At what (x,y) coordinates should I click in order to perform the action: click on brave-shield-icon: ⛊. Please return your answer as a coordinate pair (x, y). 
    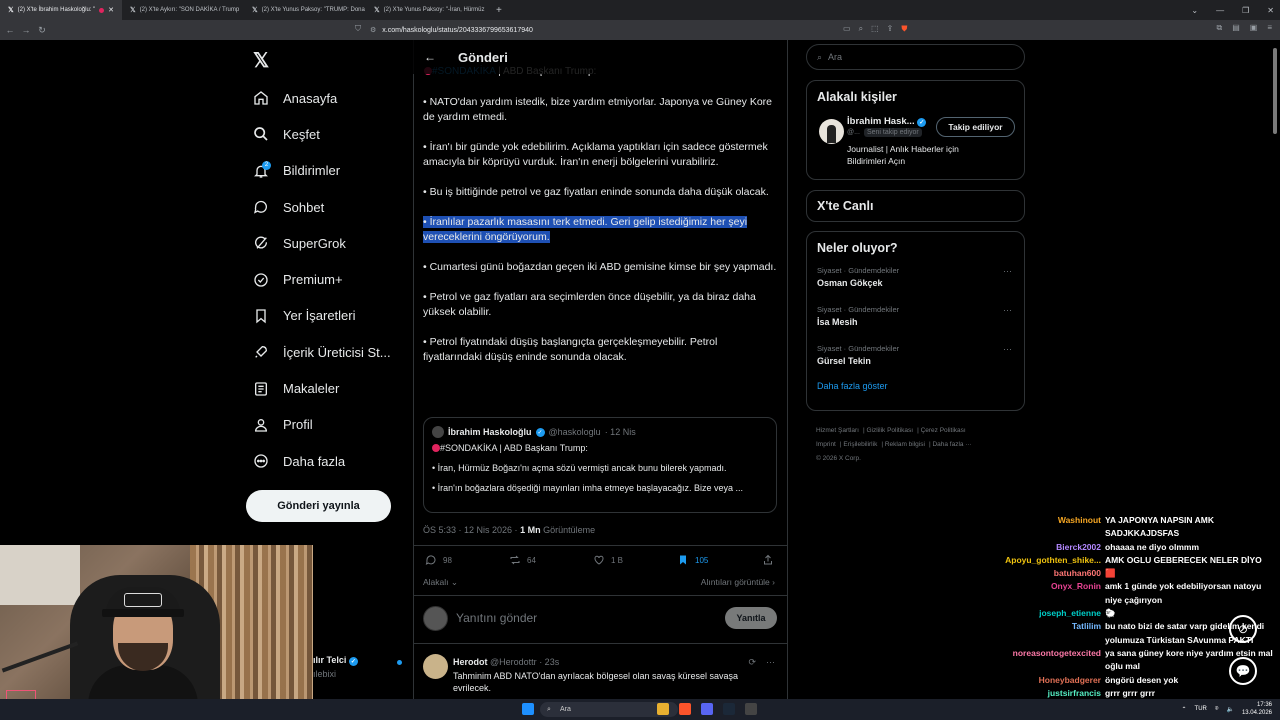
    Looking at the image, I should click on (904, 29).